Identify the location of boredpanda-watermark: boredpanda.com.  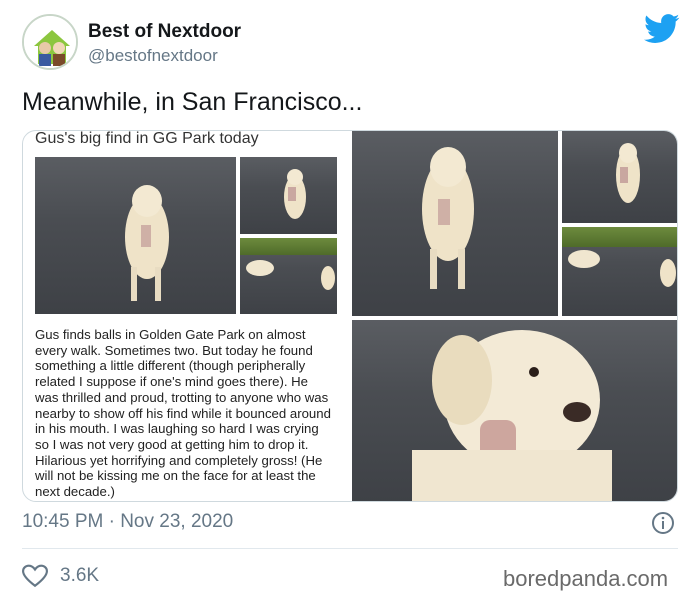
(586, 578).